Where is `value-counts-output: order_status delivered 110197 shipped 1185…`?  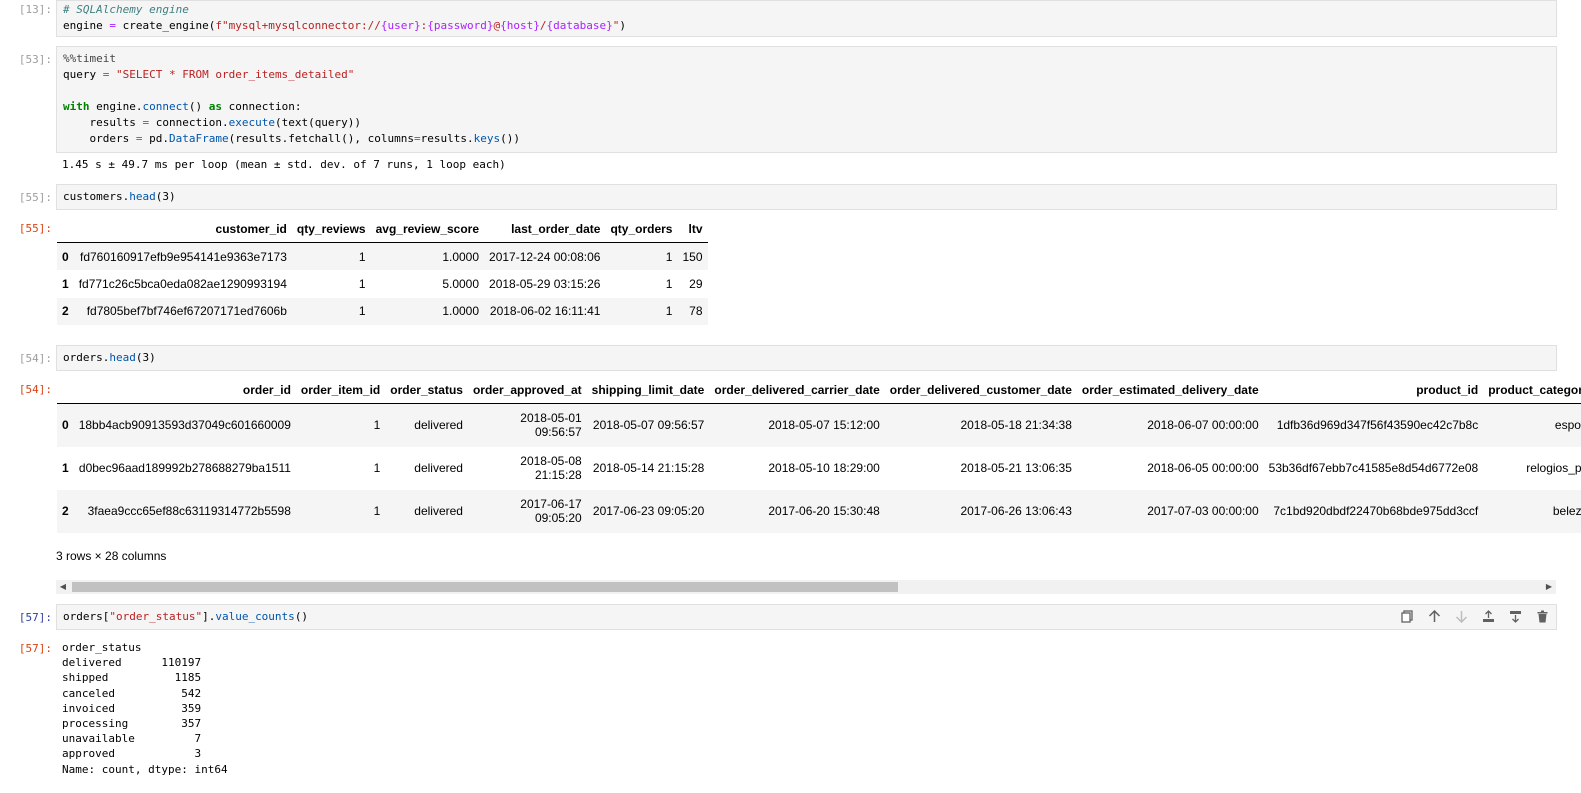 value-counts-output: order_status delivered 110197 shipped 1185… is located at coordinates (145, 708).